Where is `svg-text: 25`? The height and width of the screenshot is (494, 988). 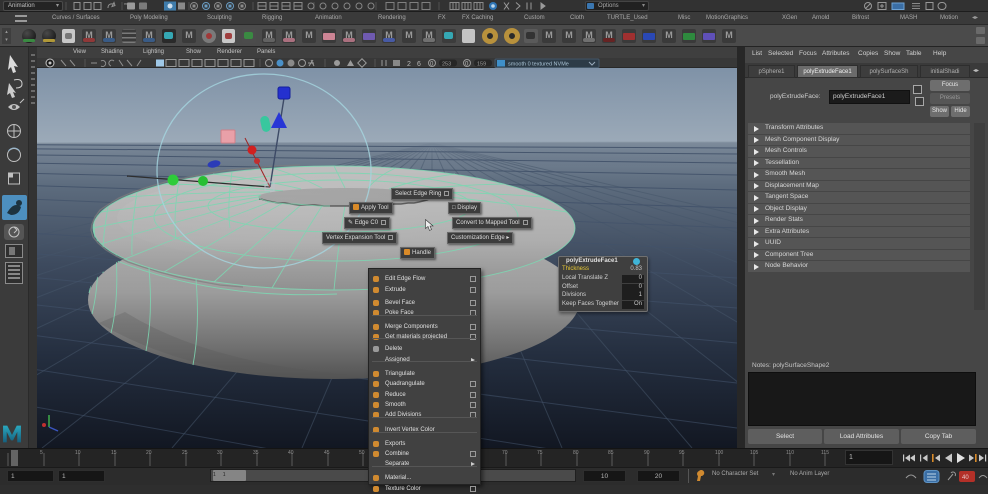
svg-text: 25 is located at coordinates (185, 453).